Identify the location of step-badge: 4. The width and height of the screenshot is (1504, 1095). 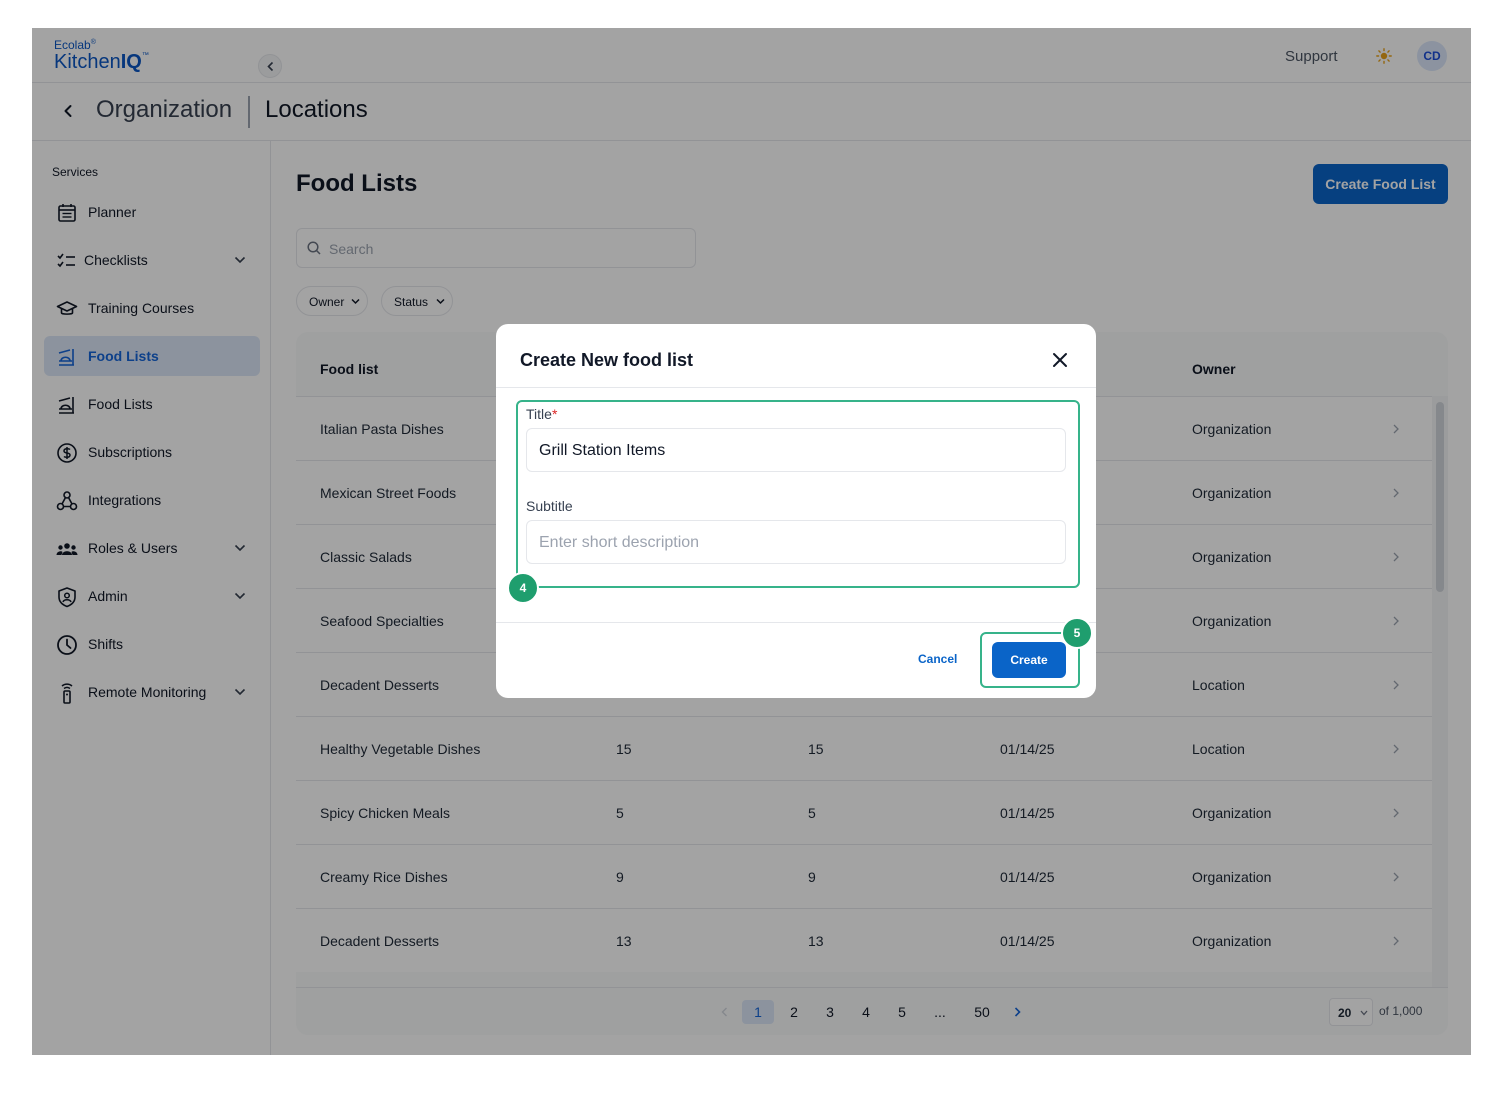
(523, 588).